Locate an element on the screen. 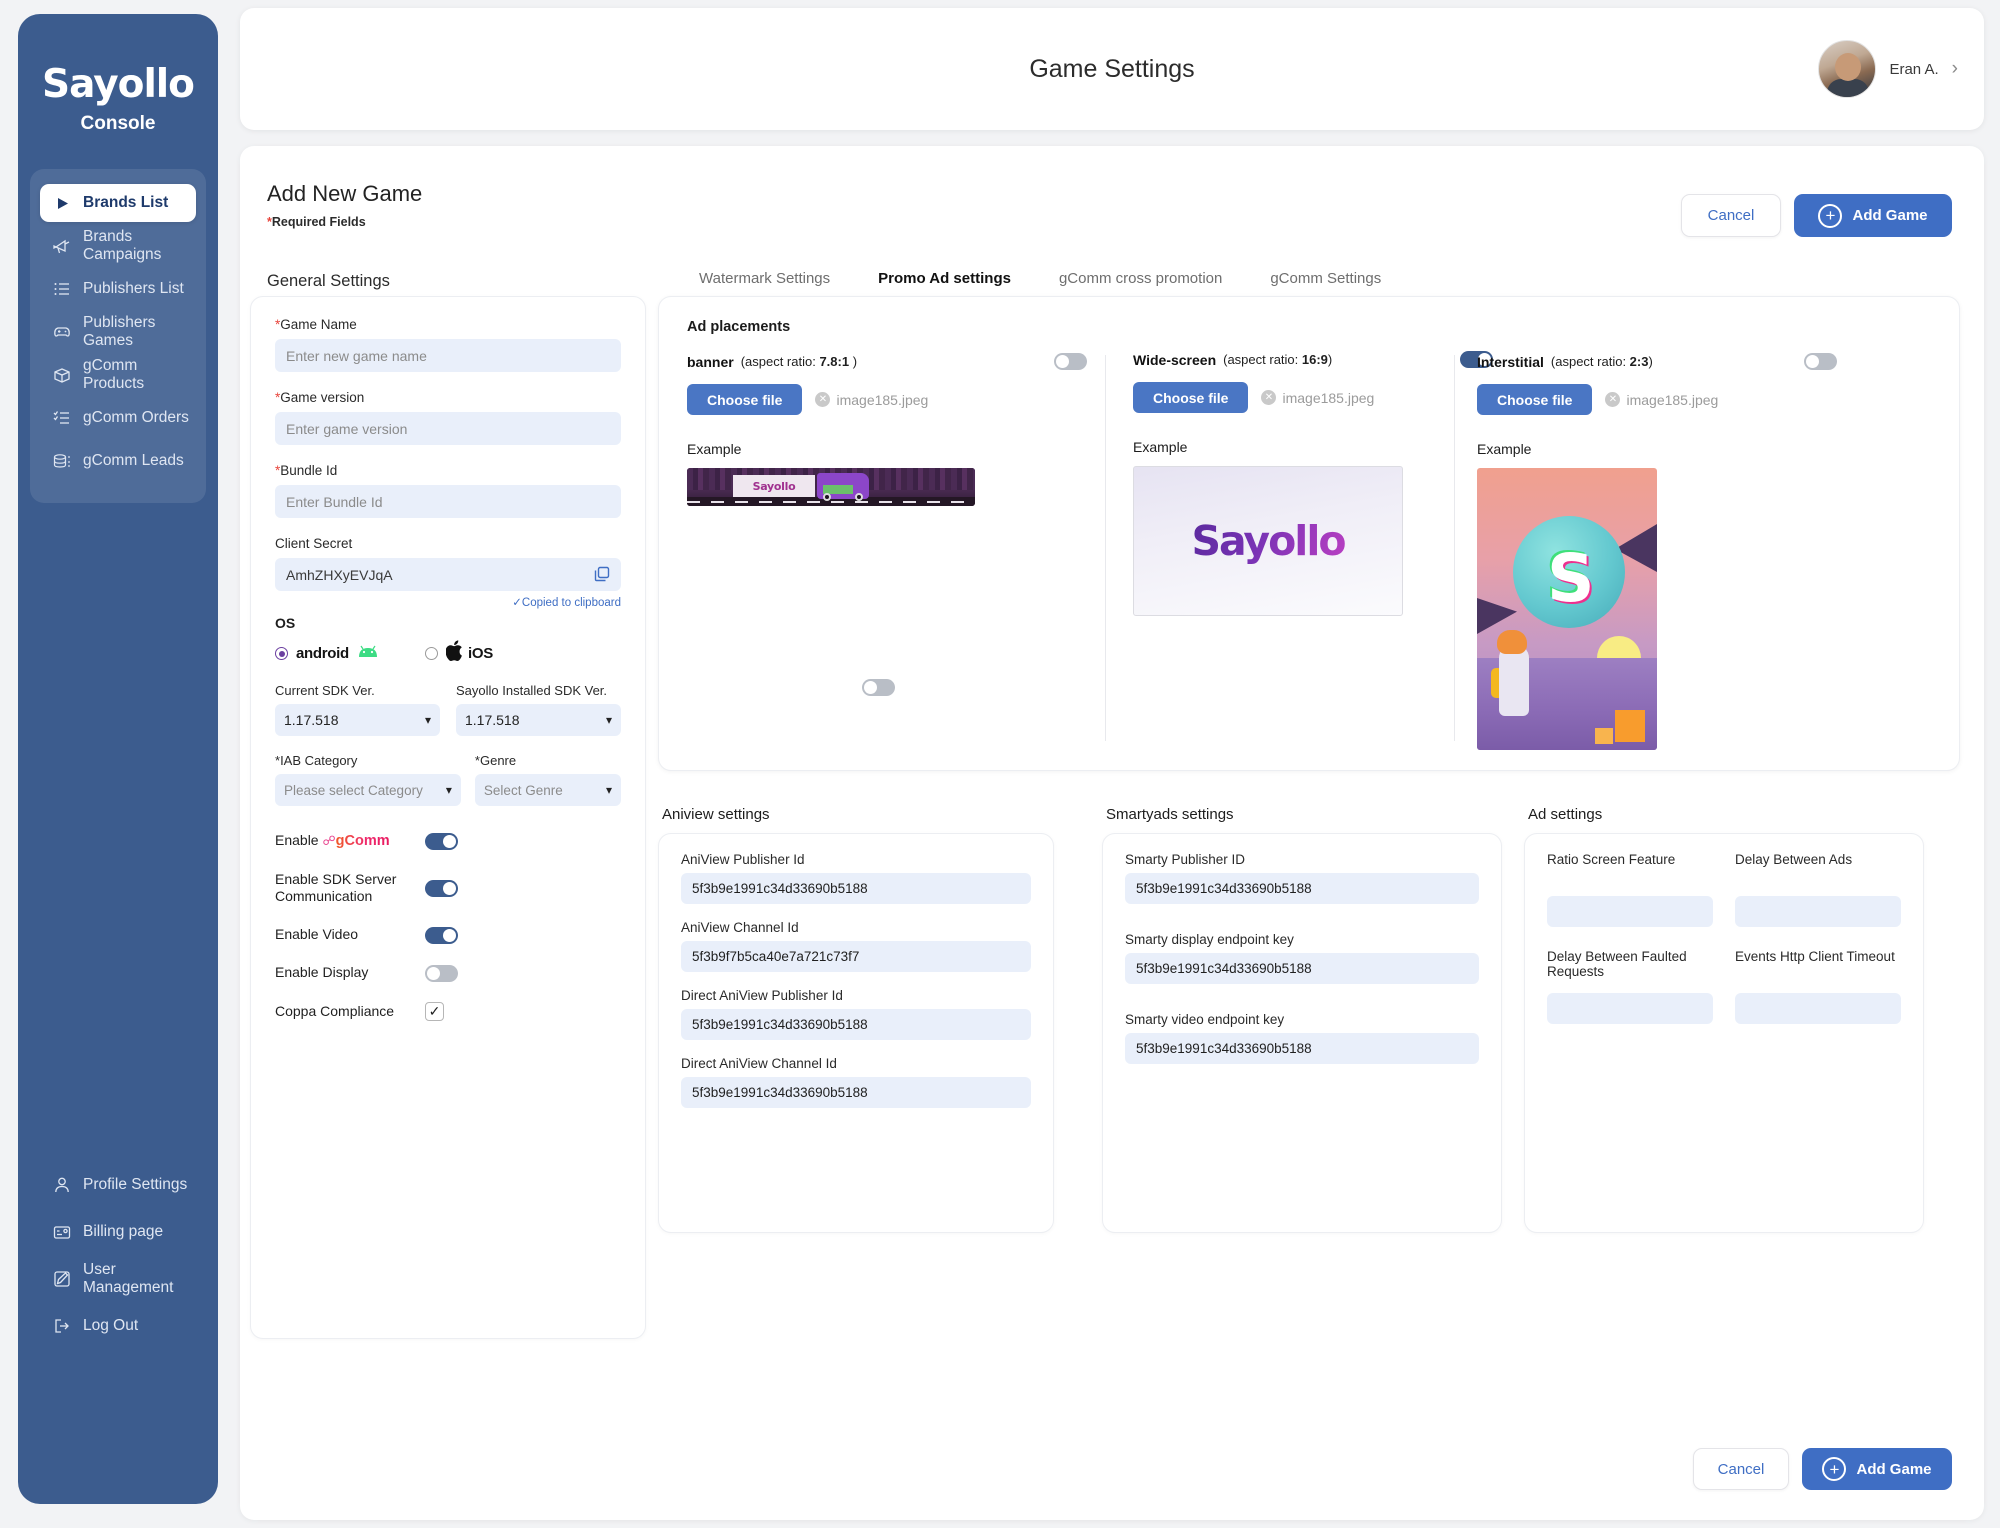 This screenshot has height=1528, width=2000. field-label: Sayollo Installed SDK Ver. is located at coordinates (532, 690).